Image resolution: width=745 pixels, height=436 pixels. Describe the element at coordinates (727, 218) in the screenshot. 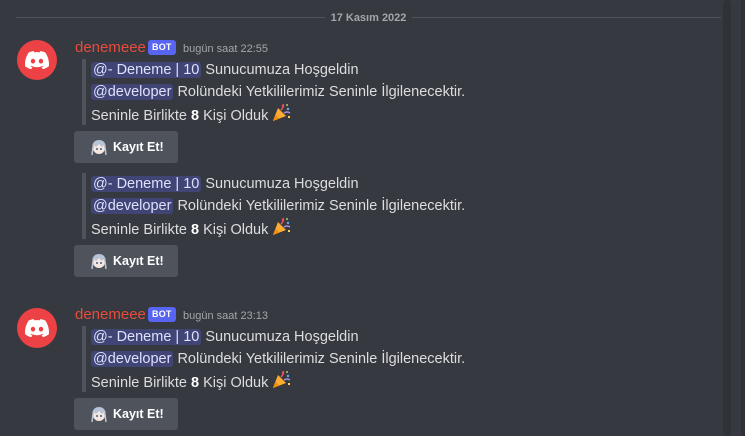

I see `scrollbar` at that location.